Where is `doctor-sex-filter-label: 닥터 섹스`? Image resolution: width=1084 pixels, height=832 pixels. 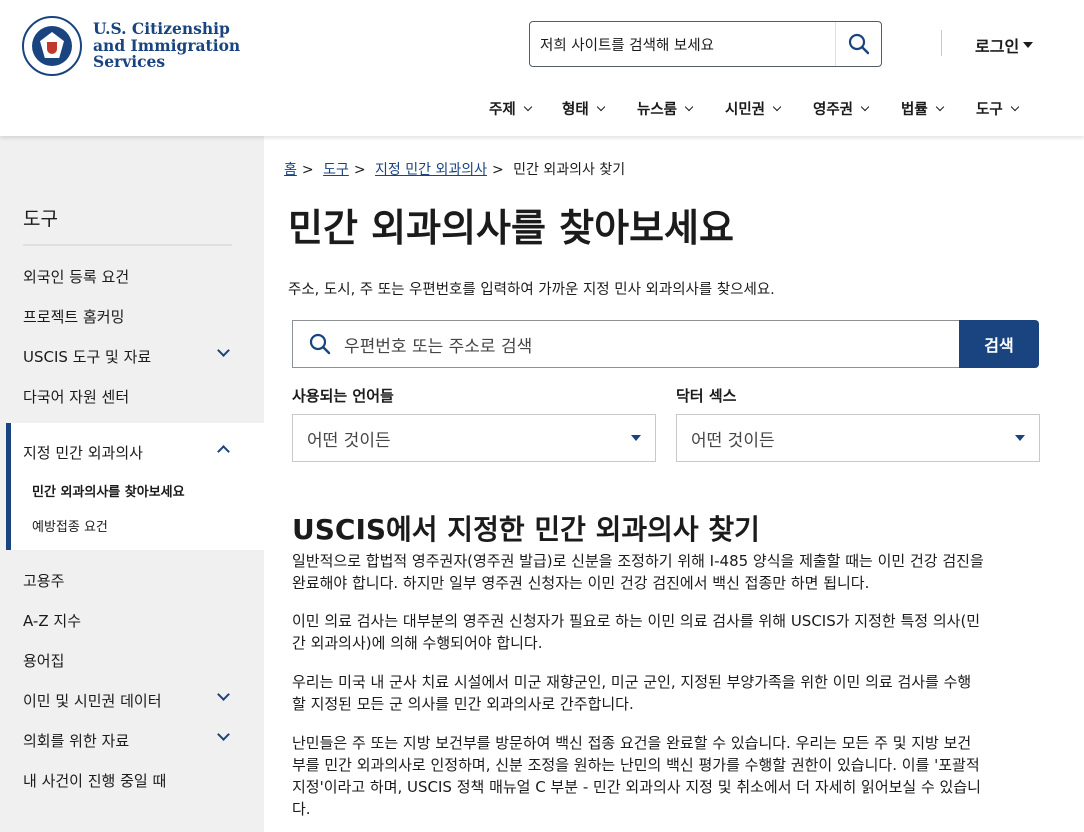 doctor-sex-filter-label: 닥터 섹스 is located at coordinates (706, 396).